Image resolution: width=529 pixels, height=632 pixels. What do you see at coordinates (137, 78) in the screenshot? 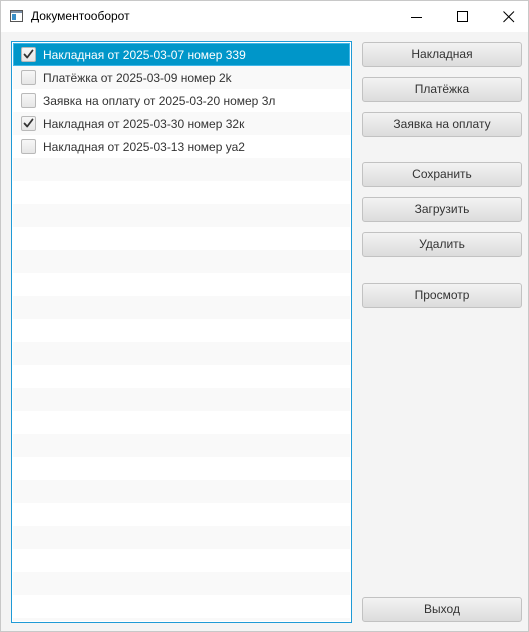
I see `list-item-label: Платёжка от 2025-03-09 номер 2k` at bounding box center [137, 78].